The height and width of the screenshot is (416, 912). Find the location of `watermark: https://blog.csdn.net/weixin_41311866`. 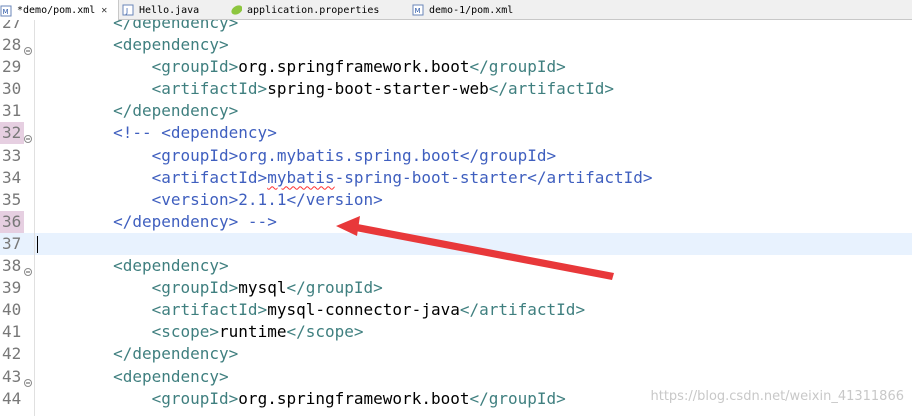

watermark: https://blog.csdn.net/weixin_41311866 is located at coordinates (777, 396).